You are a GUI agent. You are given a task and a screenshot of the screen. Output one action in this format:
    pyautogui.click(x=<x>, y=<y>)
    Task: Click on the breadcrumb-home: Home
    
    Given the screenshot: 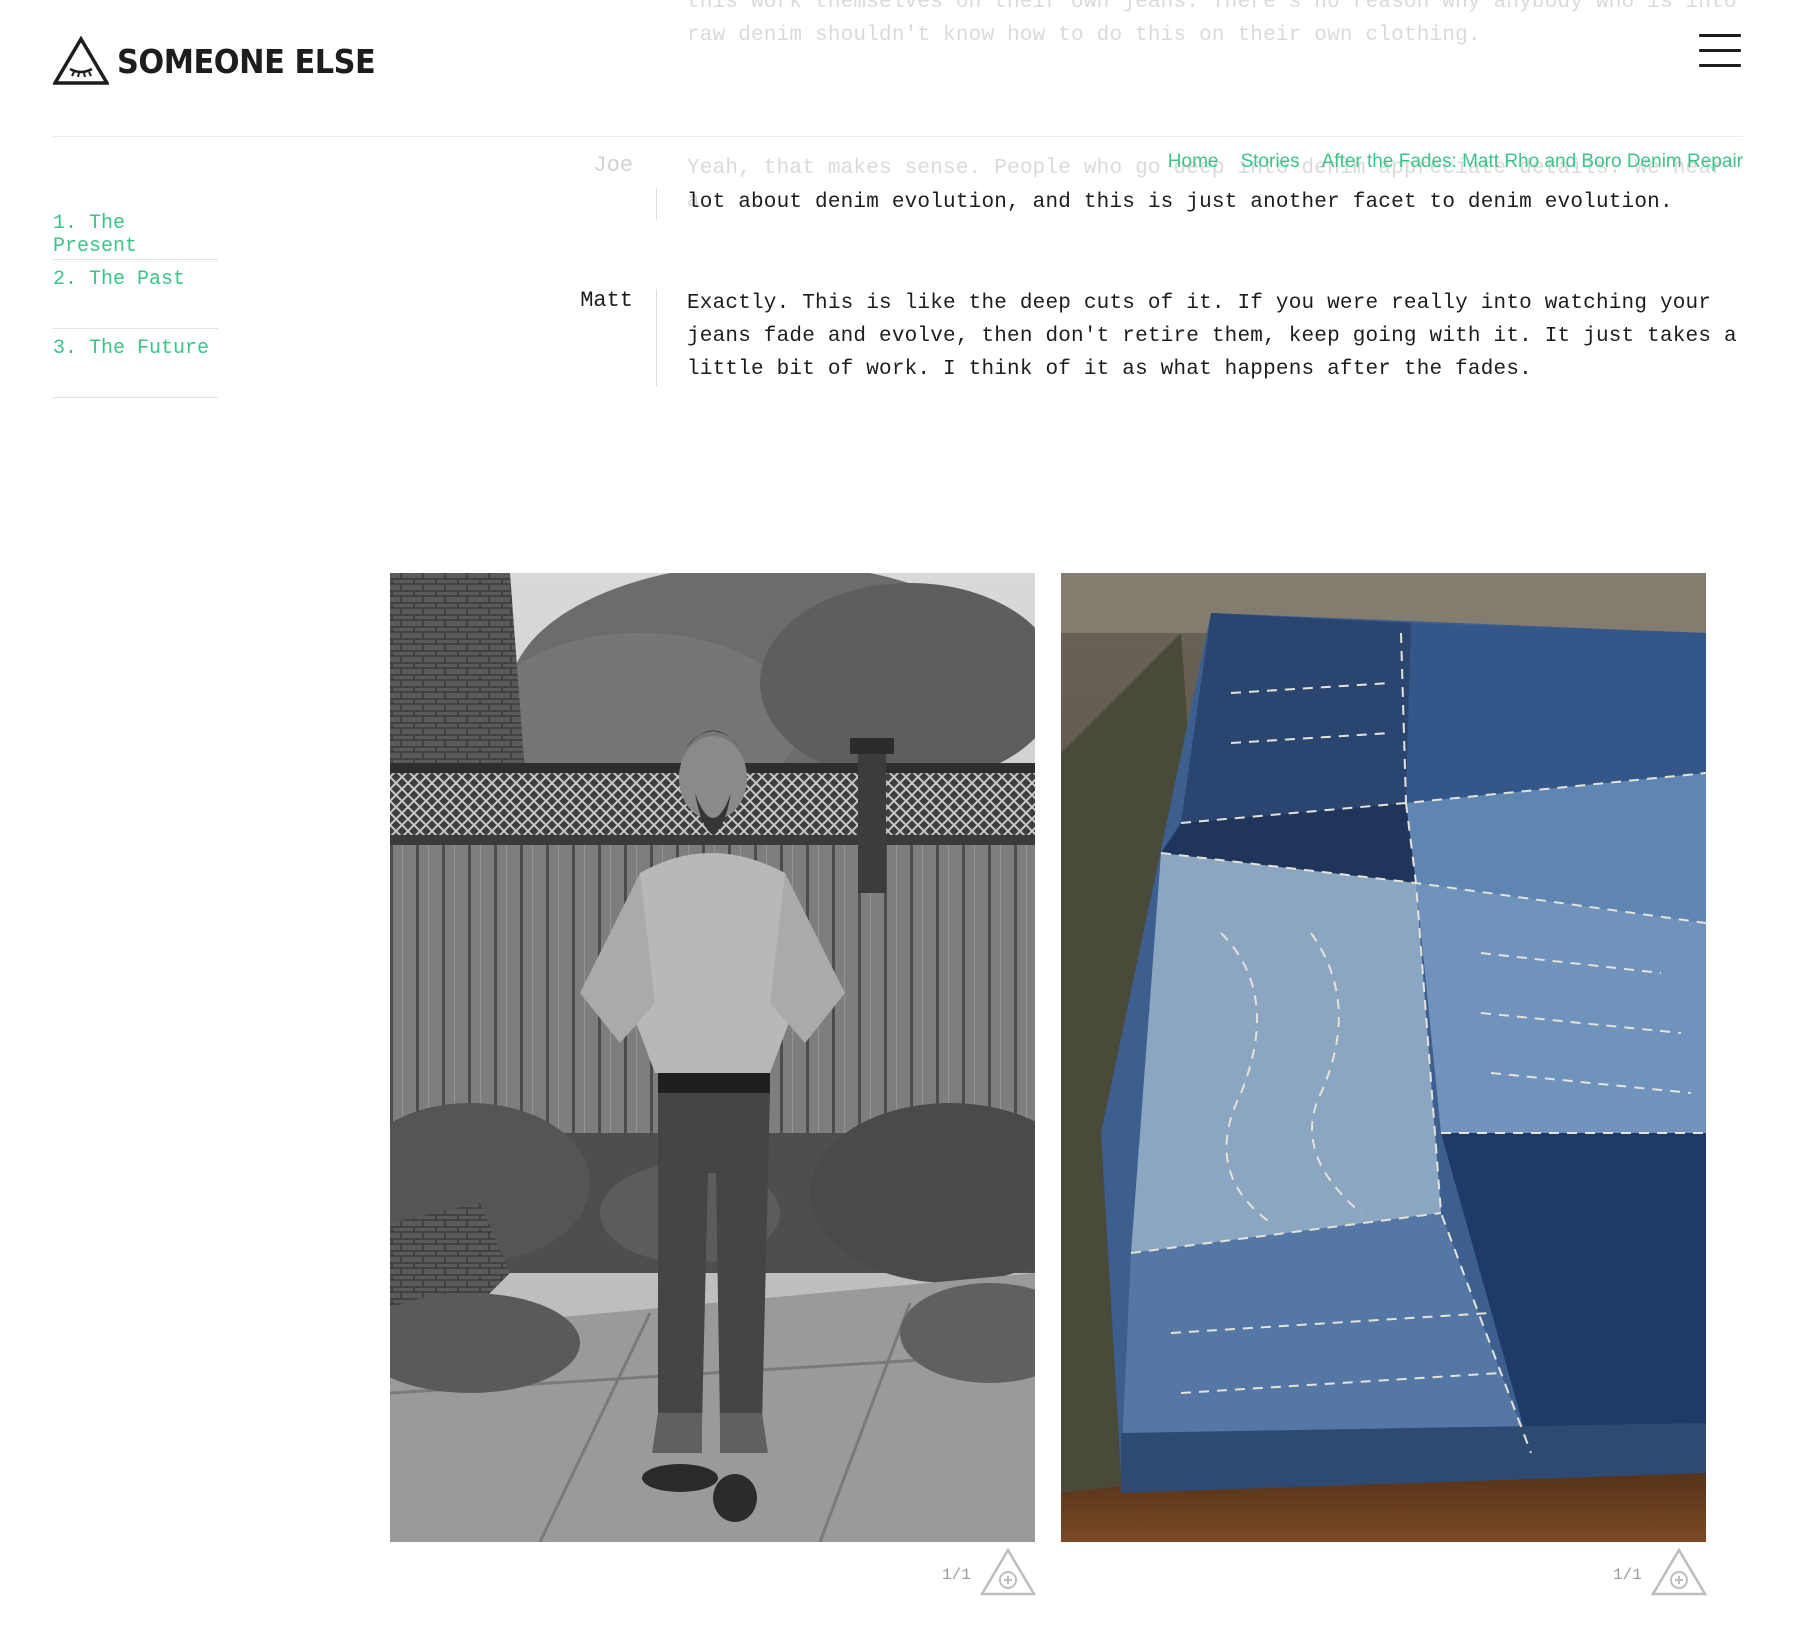 What is the action you would take?
    pyautogui.click(x=1193, y=162)
    